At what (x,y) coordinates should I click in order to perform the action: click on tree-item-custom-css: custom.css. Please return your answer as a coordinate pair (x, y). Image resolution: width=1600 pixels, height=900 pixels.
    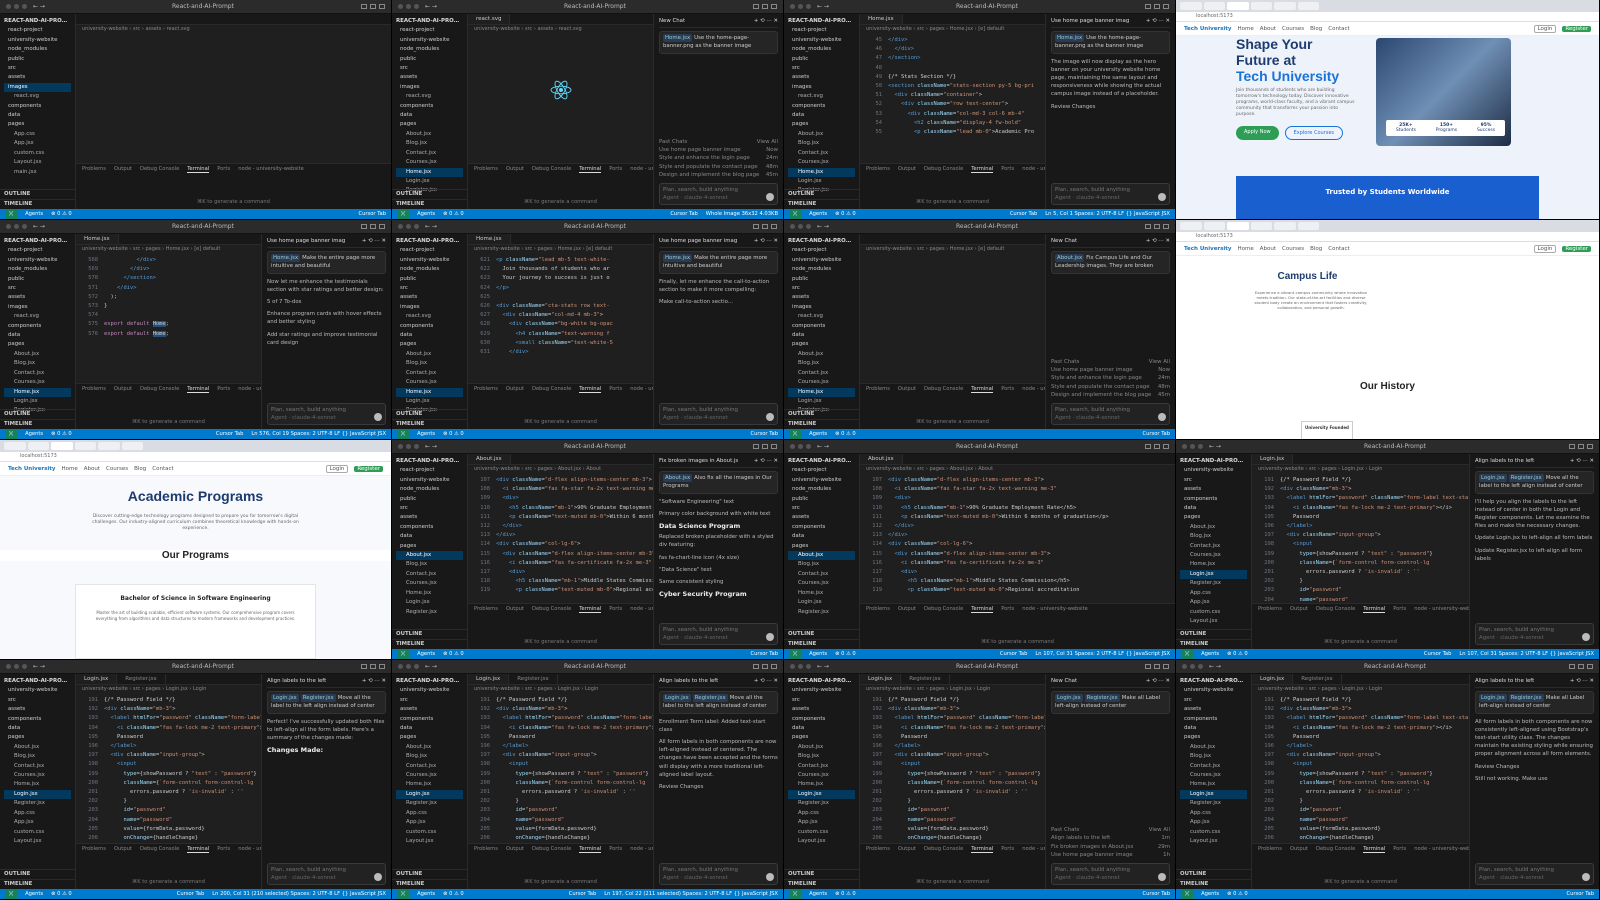
    Looking at the image, I should click on (429, 832).